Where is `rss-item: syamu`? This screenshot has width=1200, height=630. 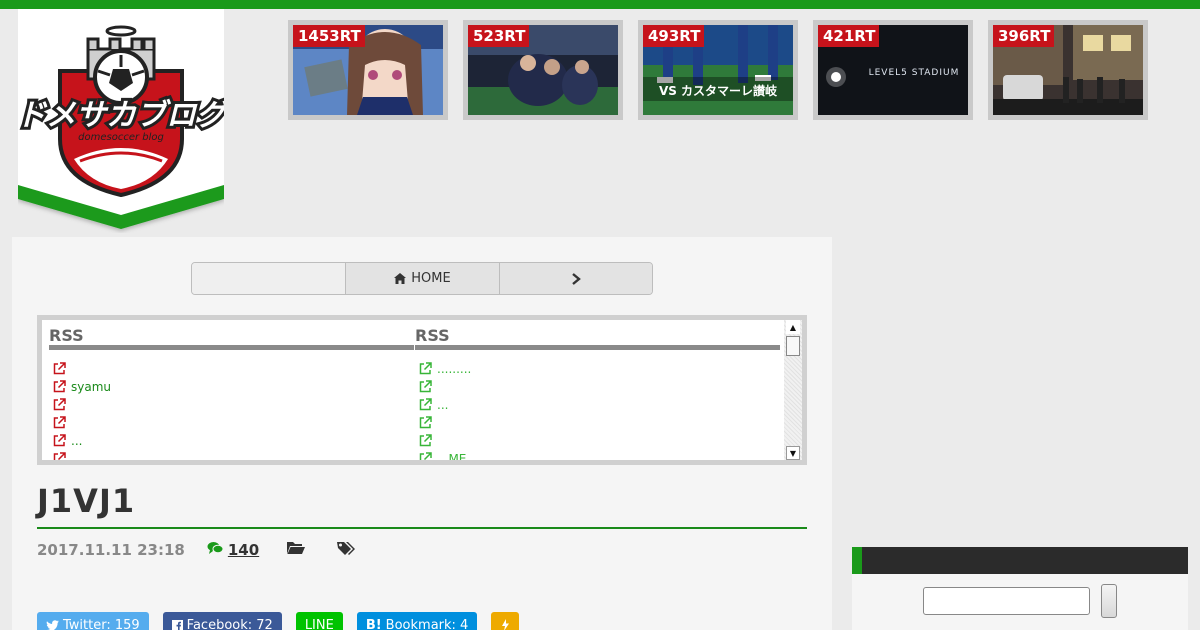 rss-item: syamu is located at coordinates (233, 387).